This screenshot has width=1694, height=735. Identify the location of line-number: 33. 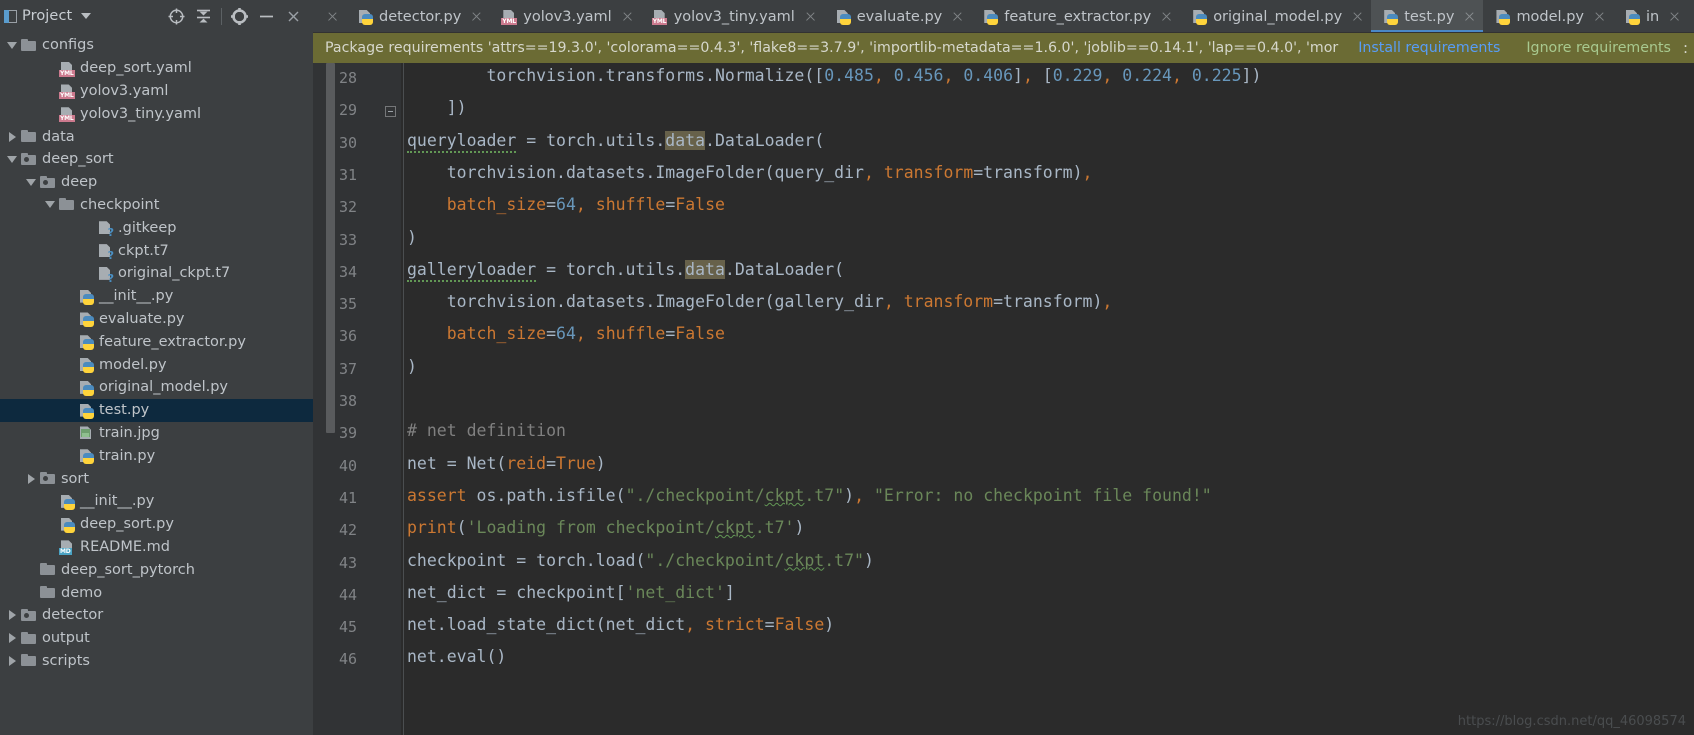
(347, 239).